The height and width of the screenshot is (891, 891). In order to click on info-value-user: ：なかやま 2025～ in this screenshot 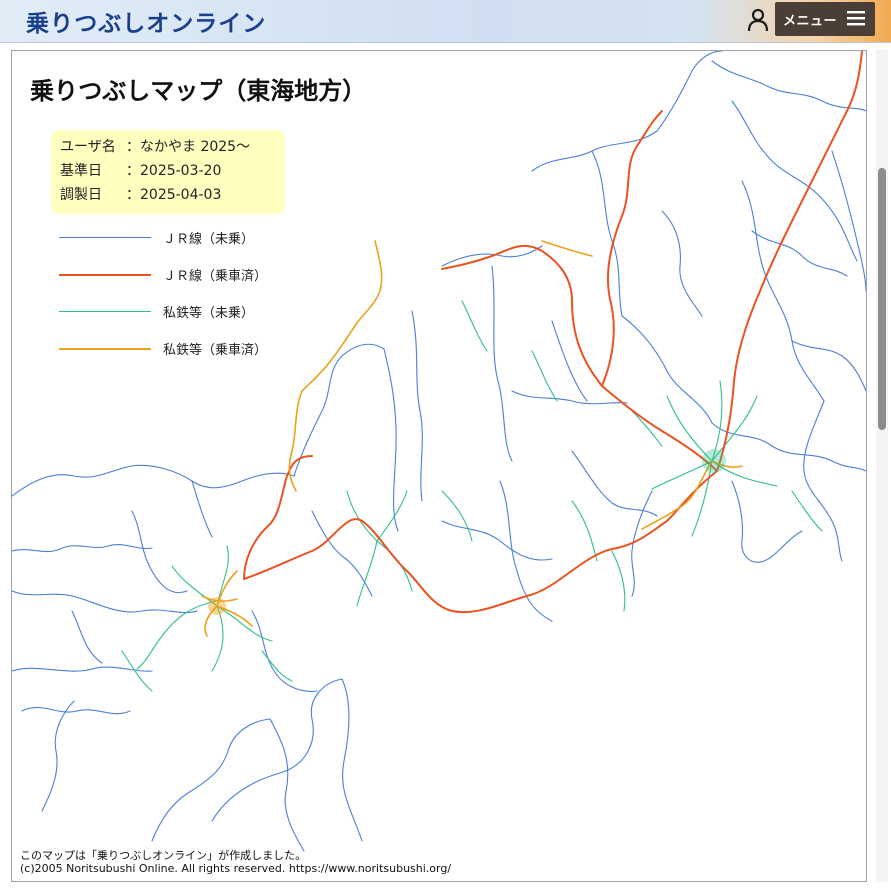, I will do `click(188, 147)`.